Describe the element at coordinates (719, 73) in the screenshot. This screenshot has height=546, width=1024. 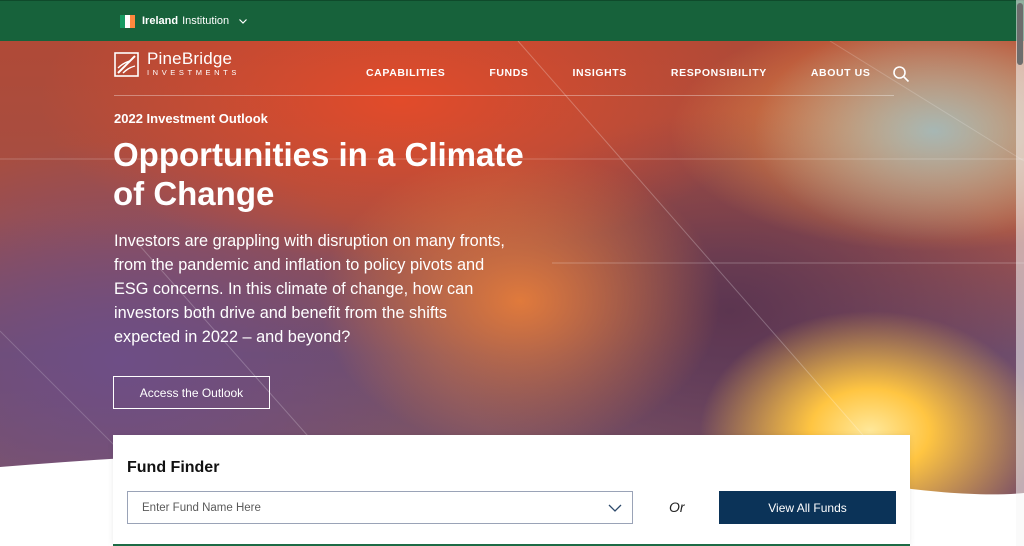
I see `nav-responsibility: RESPONSIBILITY` at that location.